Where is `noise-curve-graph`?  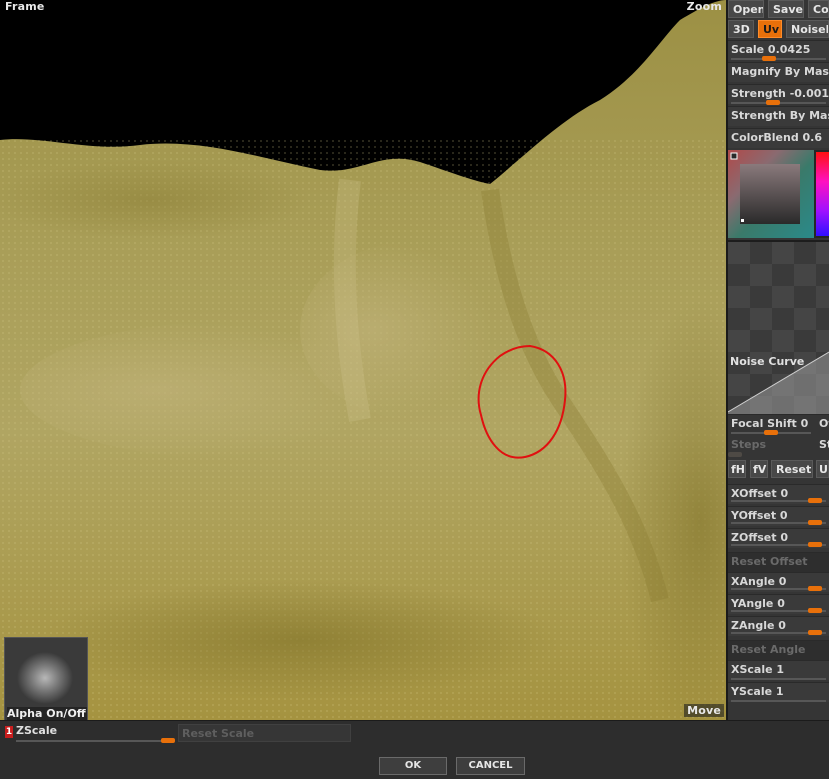 noise-curve-graph is located at coordinates (778, 382).